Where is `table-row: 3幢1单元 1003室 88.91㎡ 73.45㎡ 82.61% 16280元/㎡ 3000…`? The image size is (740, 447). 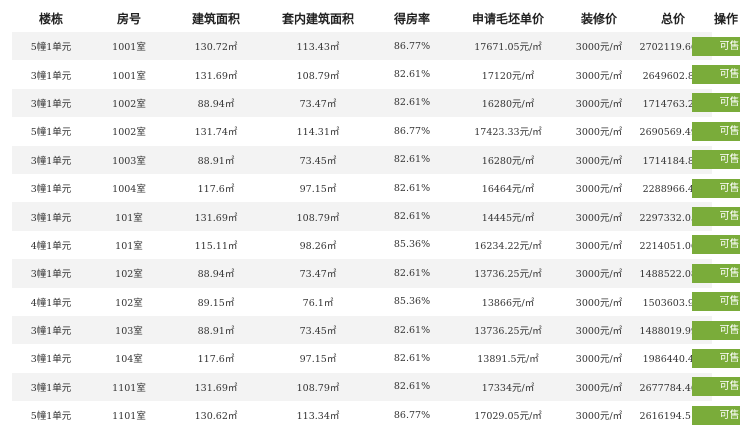 table-row: 3幢1单元 1003室 88.91㎡ 73.45㎡ 82.61% 16280元/㎡ 3000… is located at coordinates (376, 159).